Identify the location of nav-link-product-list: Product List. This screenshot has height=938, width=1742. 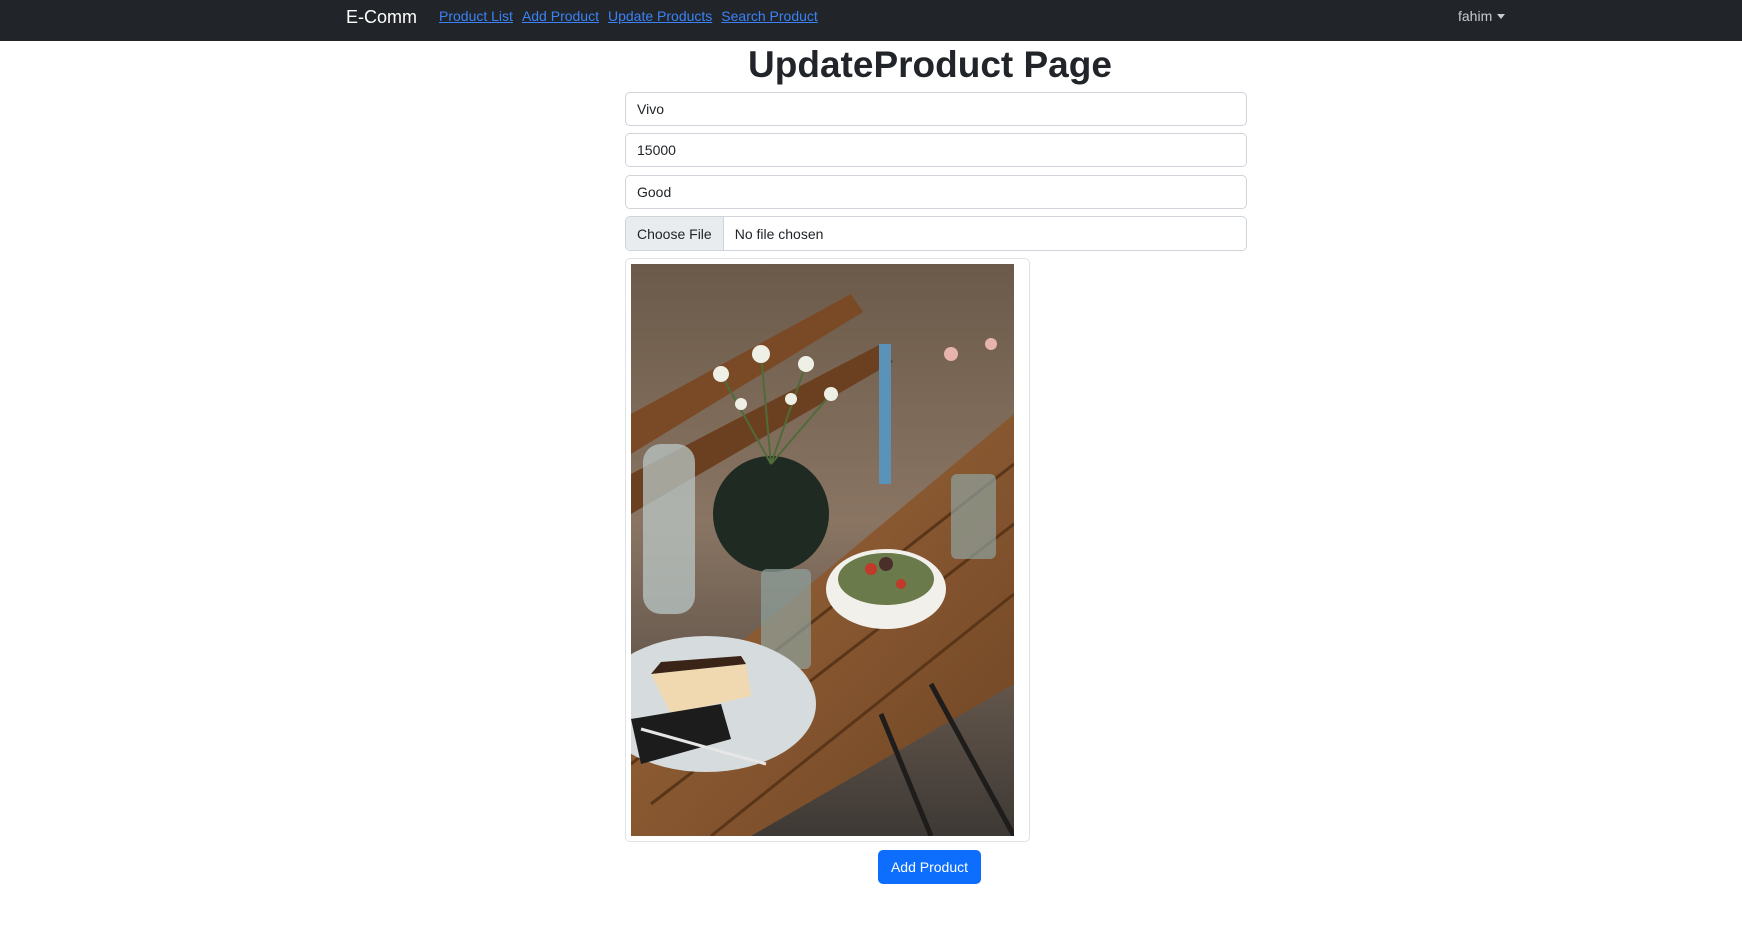
(476, 16).